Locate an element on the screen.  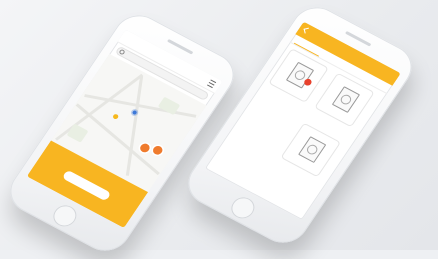
primary-action-label is located at coordinates (88, 183).